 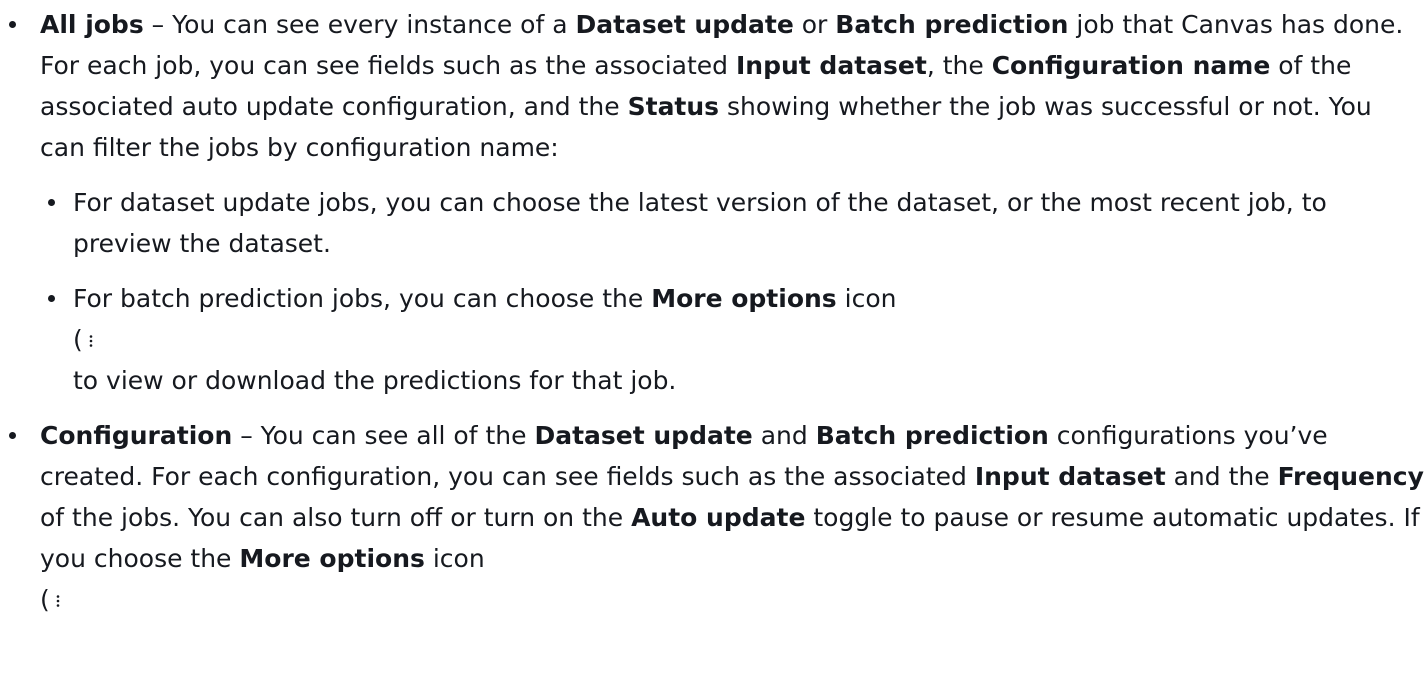 What do you see at coordinates (1221, 476) in the screenshot?
I see `text-segment: and the` at bounding box center [1221, 476].